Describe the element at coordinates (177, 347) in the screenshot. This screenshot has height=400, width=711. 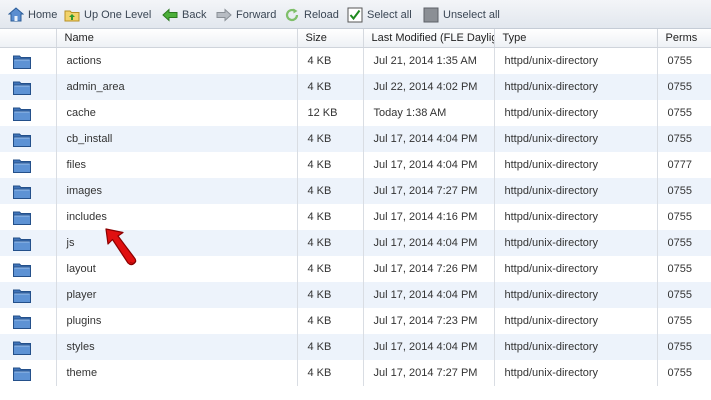
I see `file-name: styles` at that location.